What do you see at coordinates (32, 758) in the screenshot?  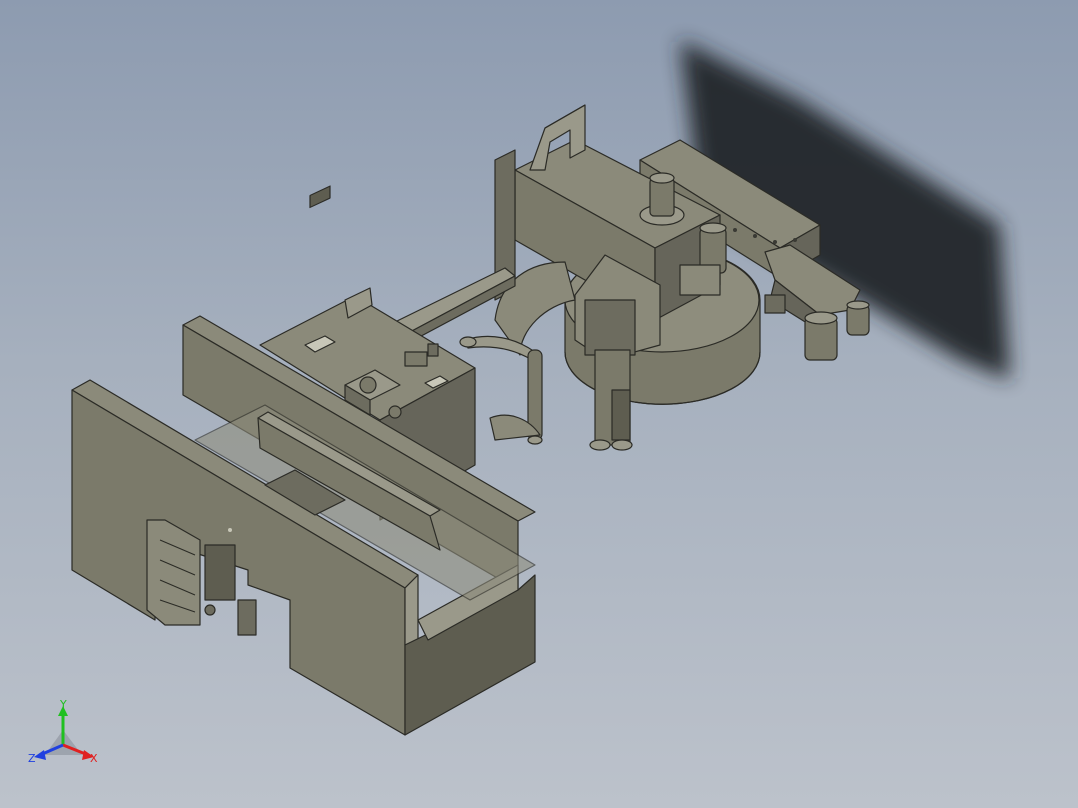 I see `z-axis-label: Z` at bounding box center [32, 758].